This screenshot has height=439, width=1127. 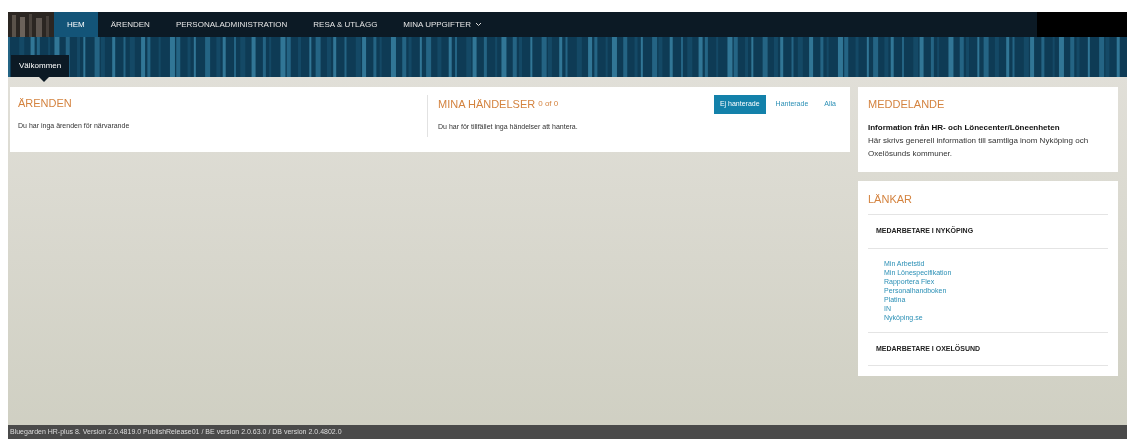 I want to click on panel-title: LÄNKAR, so click(x=988, y=202).